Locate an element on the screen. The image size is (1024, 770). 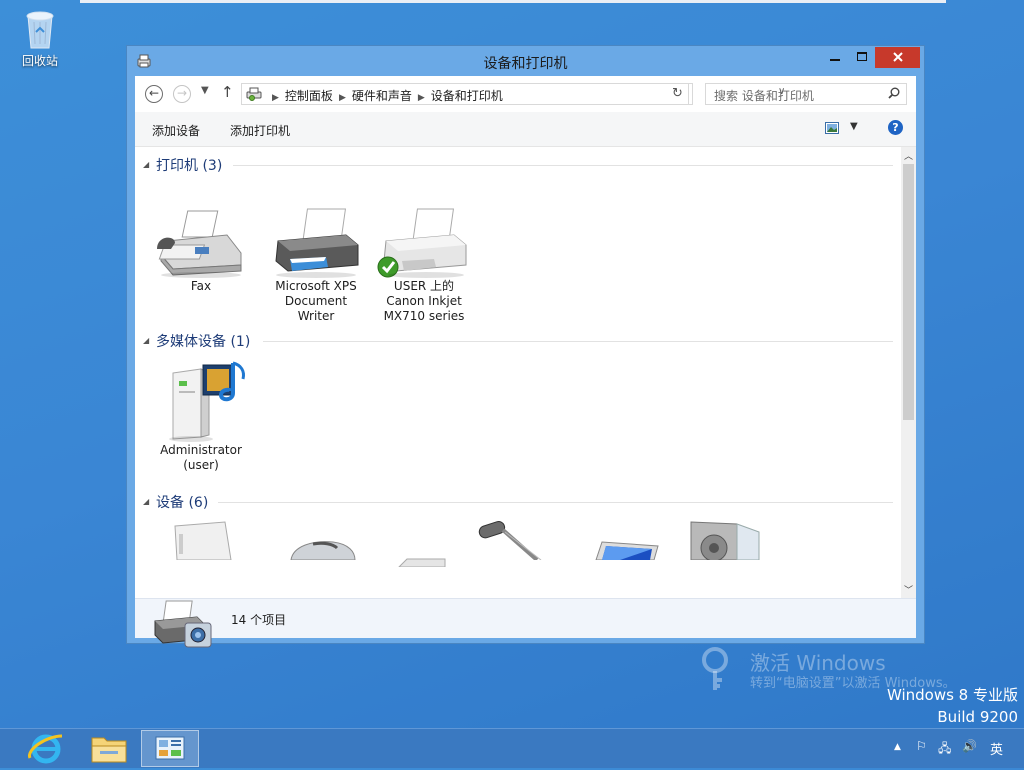
forward-button: → is located at coordinates (182, 94).